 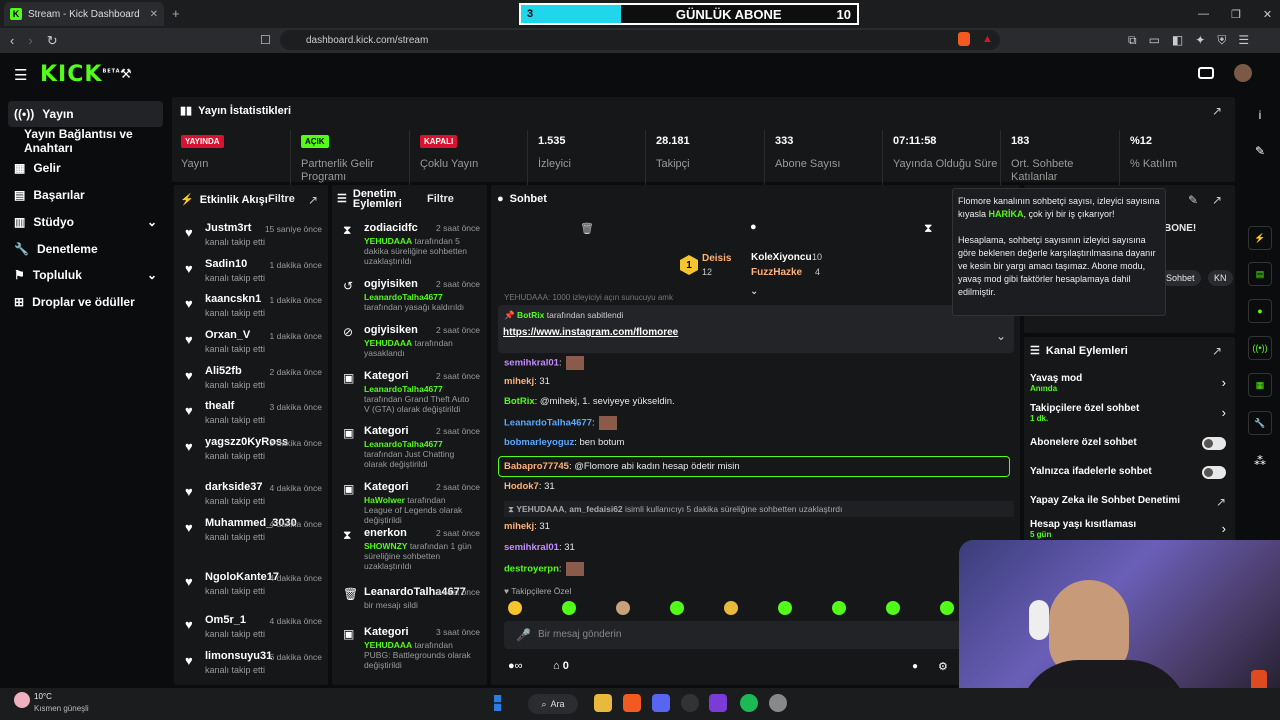 I want to click on sidebar-item-stream-key: Yayın Bağlantısı ve Anahtarı, so click(x=85, y=141).